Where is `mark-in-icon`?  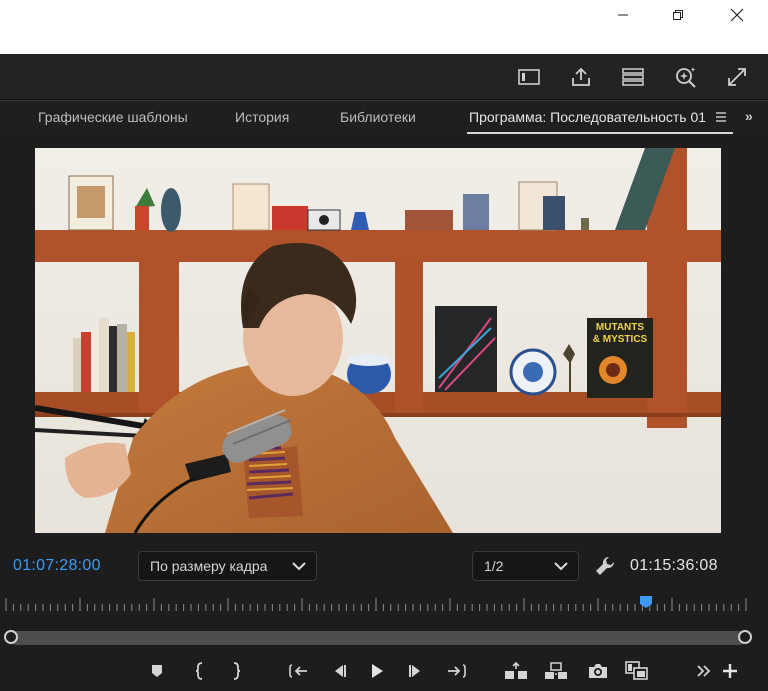
mark-in-icon is located at coordinates (199, 671).